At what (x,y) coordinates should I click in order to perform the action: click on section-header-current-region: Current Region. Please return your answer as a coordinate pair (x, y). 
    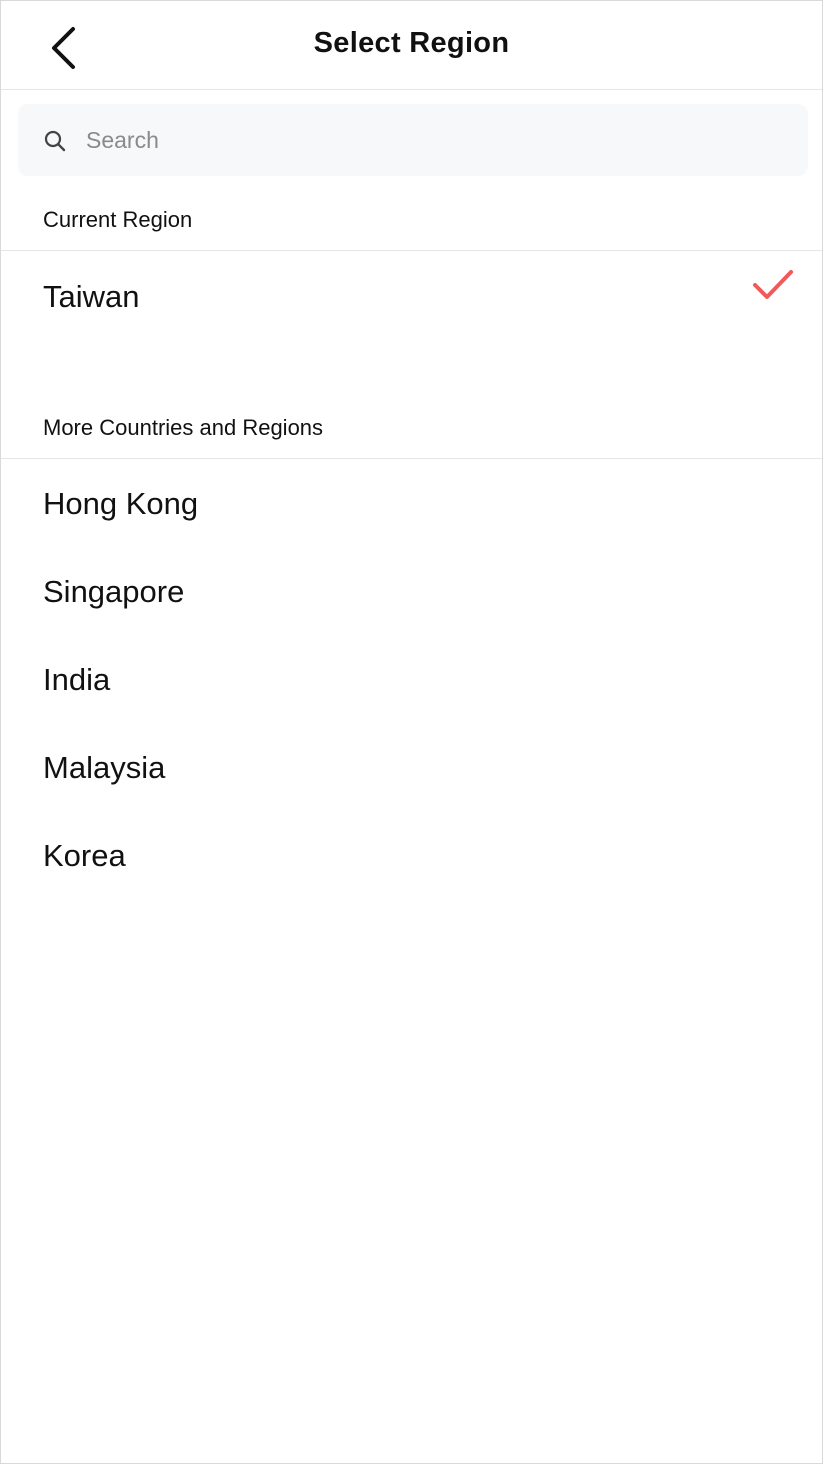
    Looking at the image, I should click on (411, 229).